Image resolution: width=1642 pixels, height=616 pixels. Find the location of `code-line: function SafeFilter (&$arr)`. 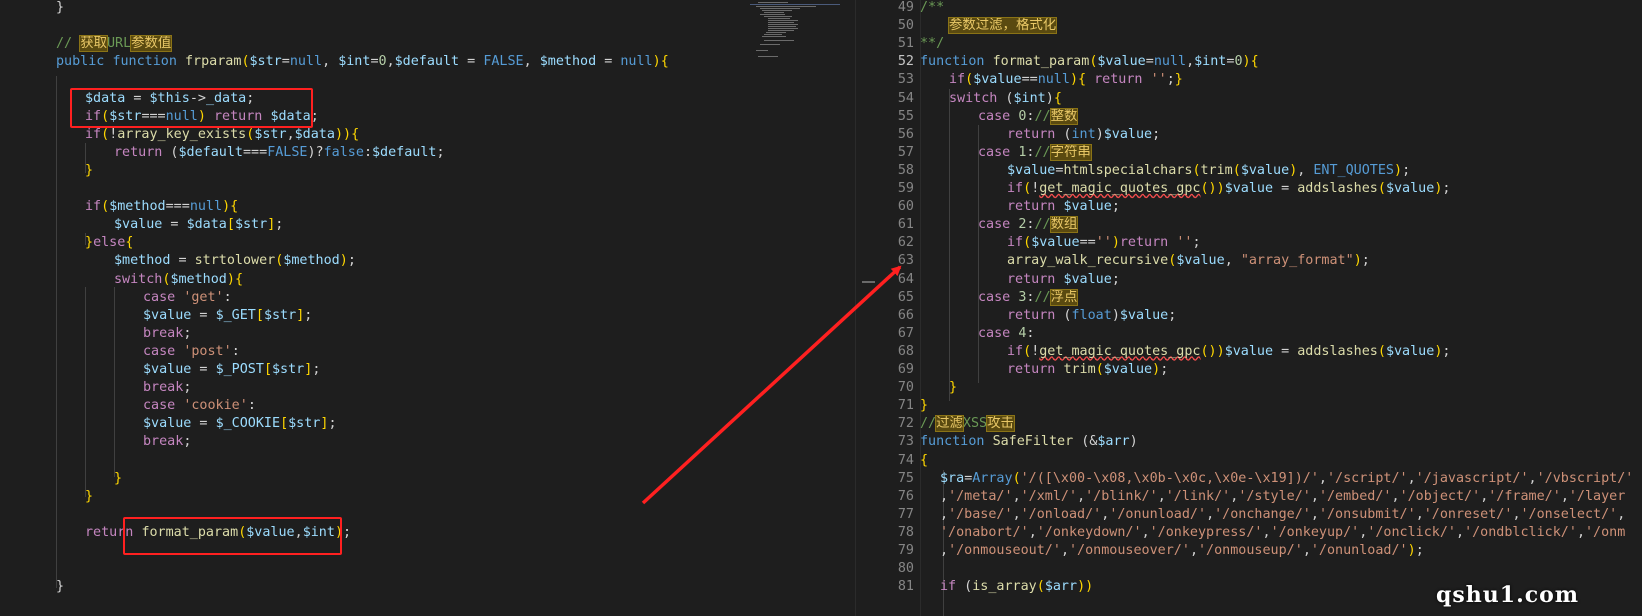

code-line: function SafeFilter (&$arr) is located at coordinates (1029, 441).